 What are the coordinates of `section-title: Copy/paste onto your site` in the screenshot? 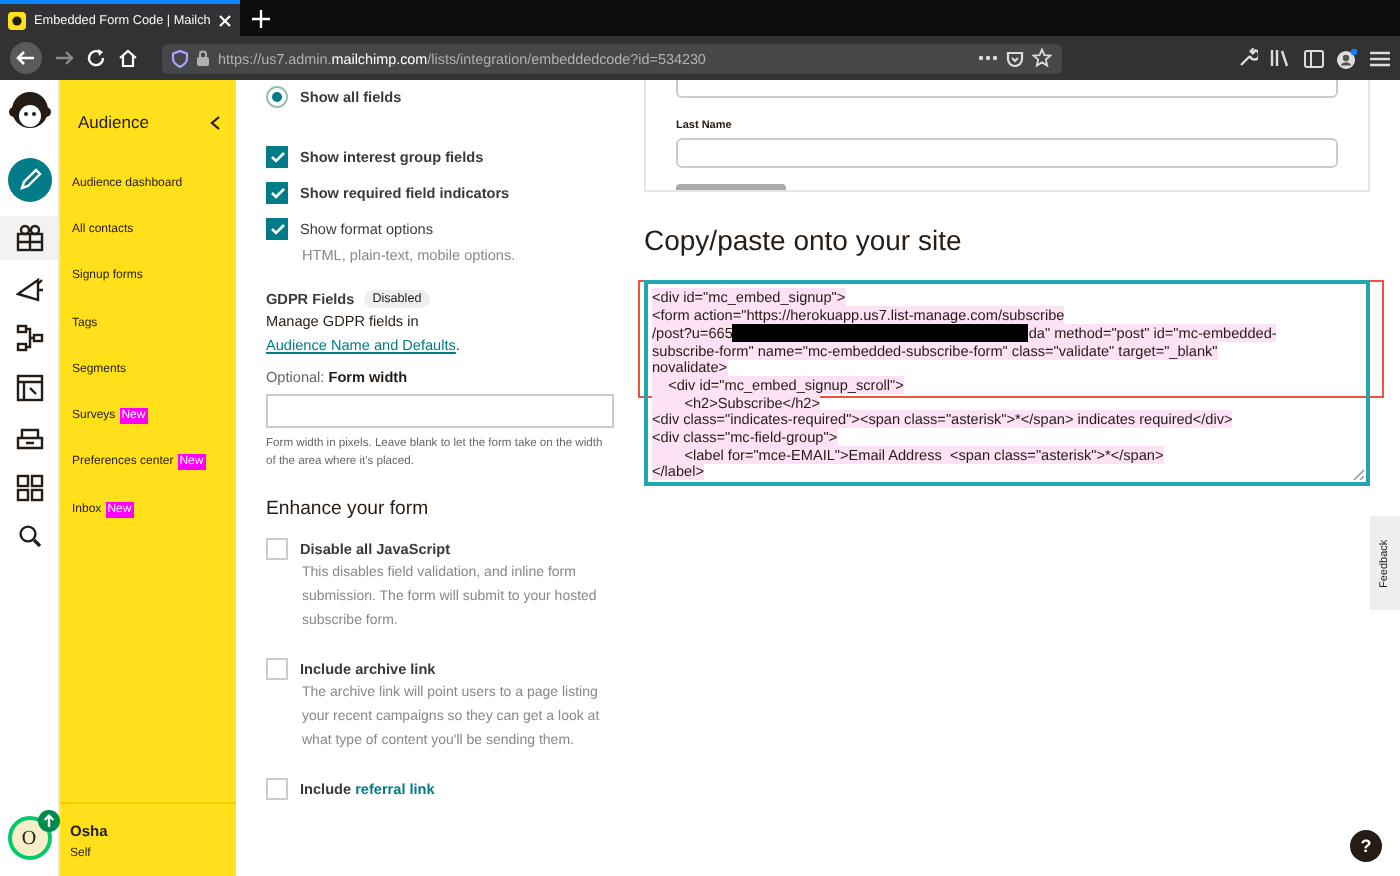 It's located at (804, 240).